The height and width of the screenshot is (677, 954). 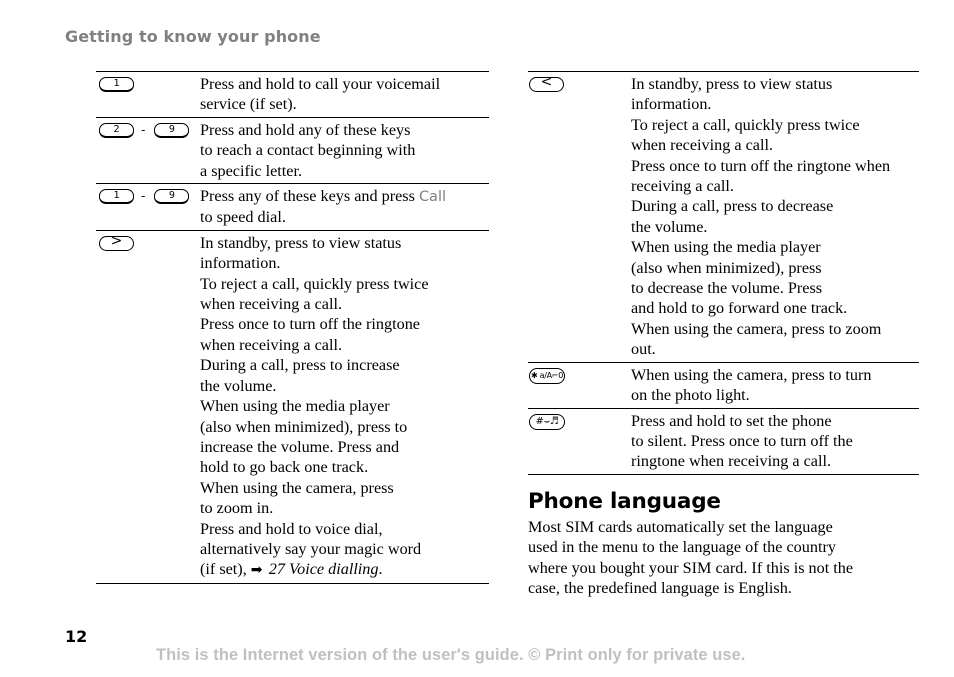 I want to click on key-cell: <, so click(x=579, y=217).